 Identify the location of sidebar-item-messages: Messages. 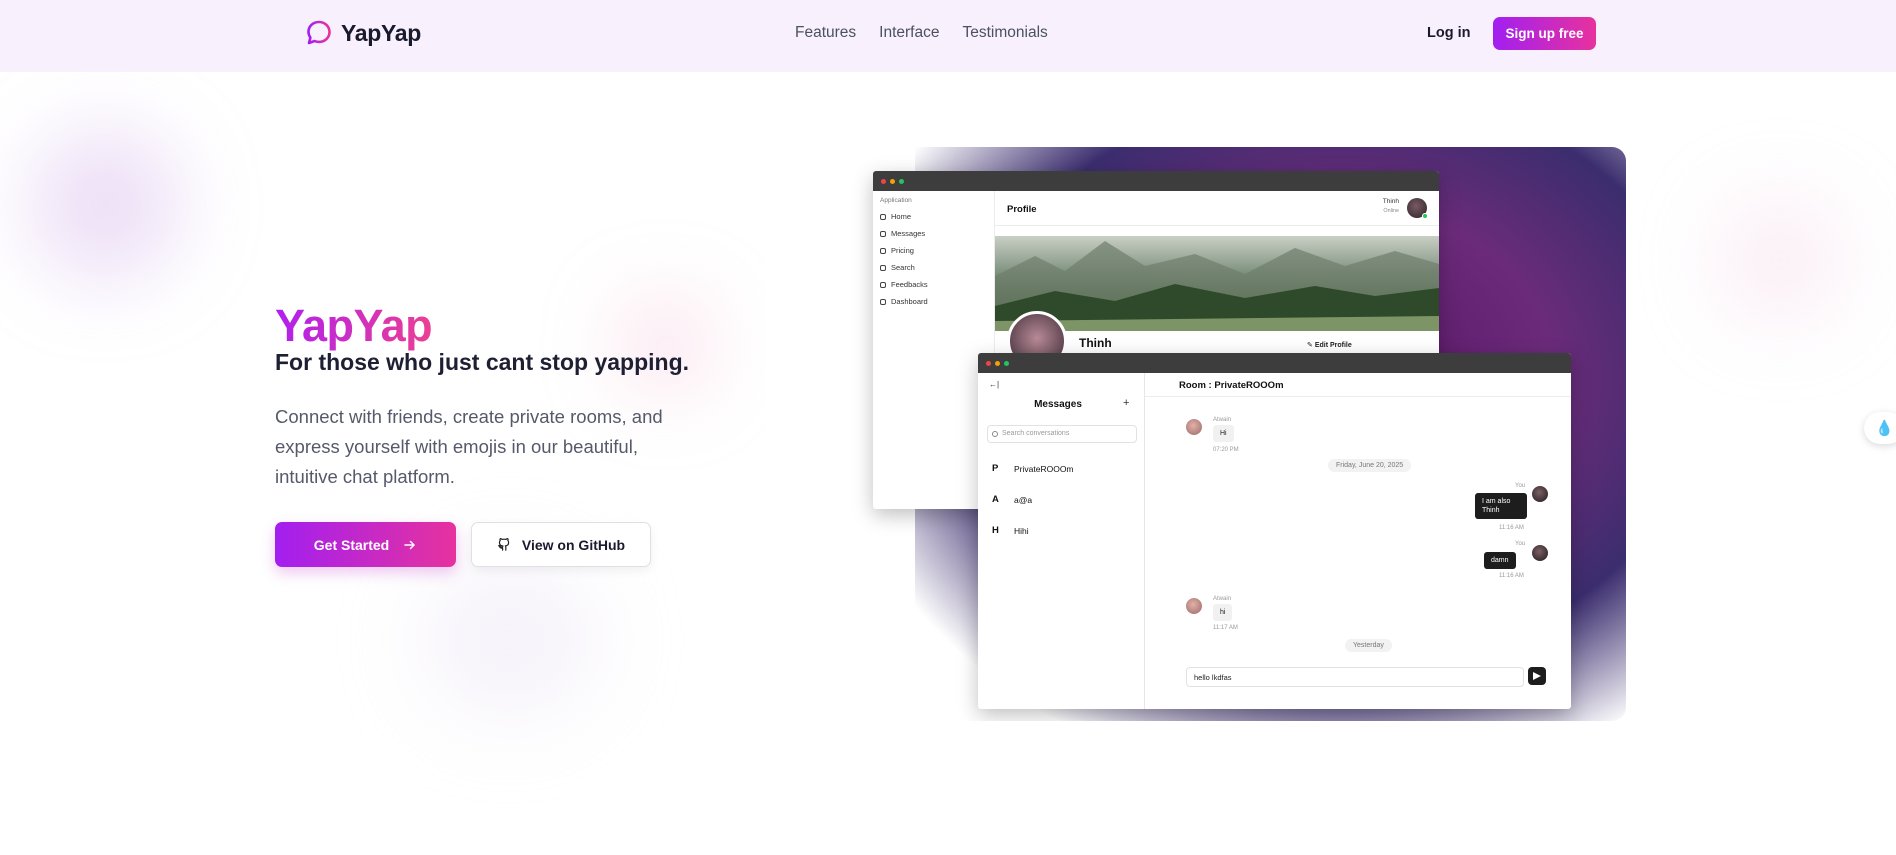
(902, 233).